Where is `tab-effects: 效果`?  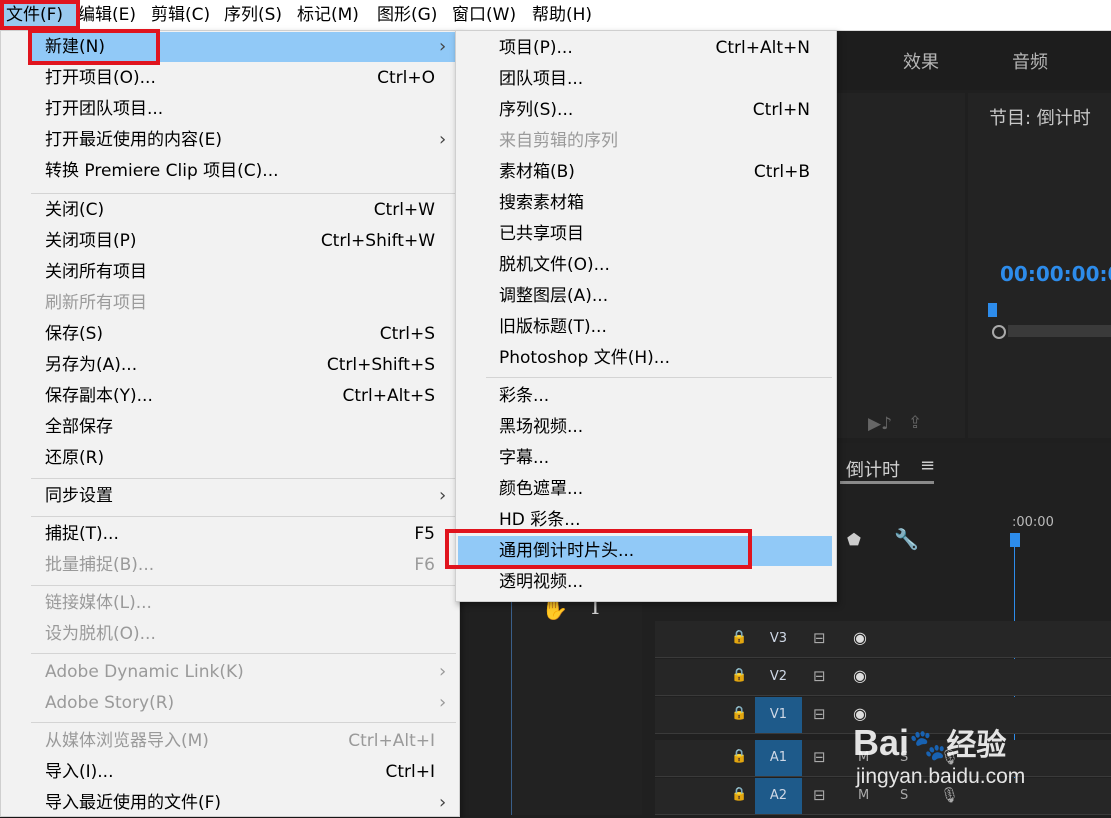 tab-effects: 效果 is located at coordinates (921, 61).